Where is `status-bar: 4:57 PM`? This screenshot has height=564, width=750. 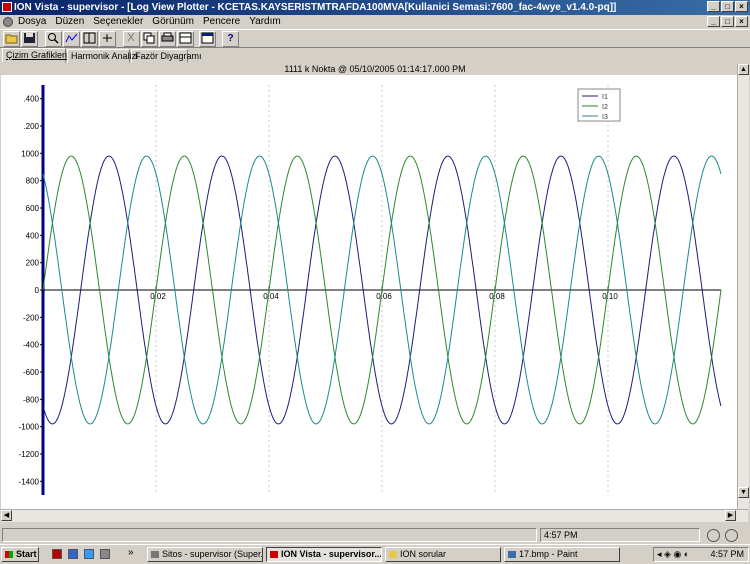 status-bar: 4:57 PM is located at coordinates (375, 535).